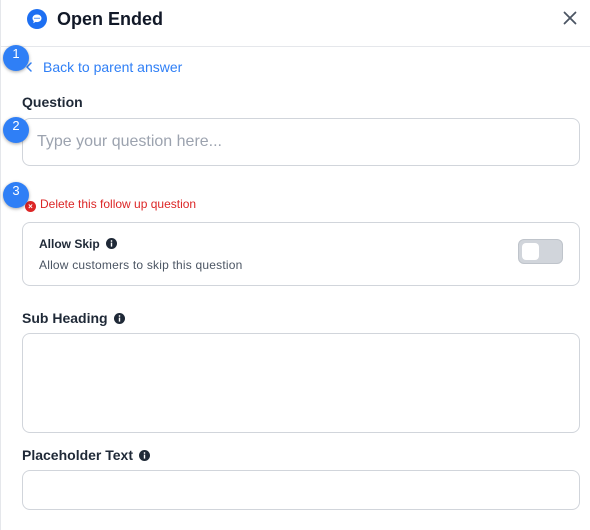  Describe the element at coordinates (52, 102) in the screenshot. I see `question-label: Question` at that location.